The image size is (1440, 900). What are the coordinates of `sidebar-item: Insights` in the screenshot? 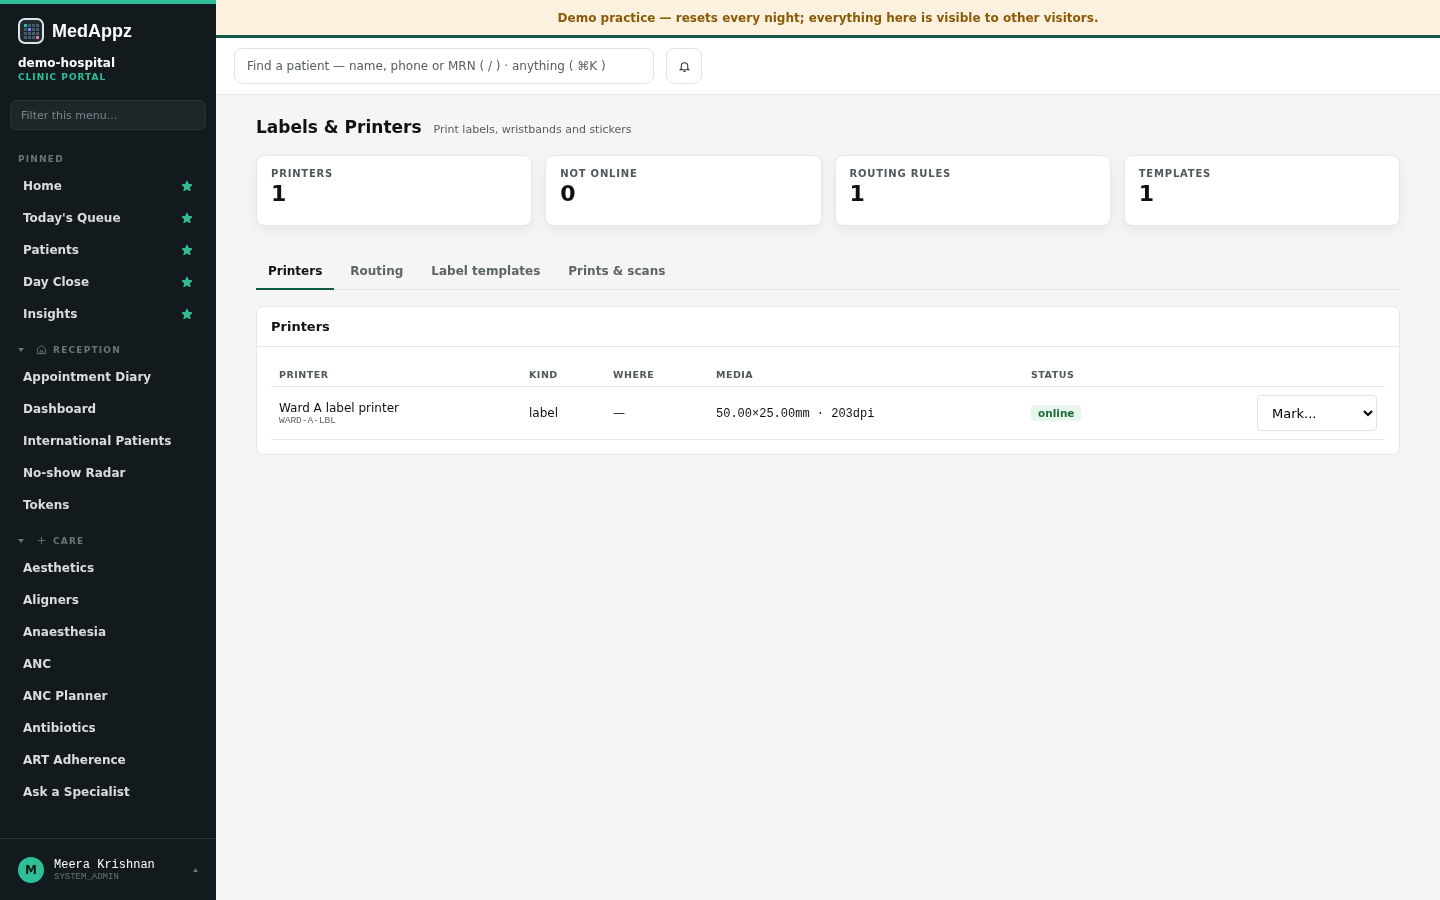 It's located at (108, 314).